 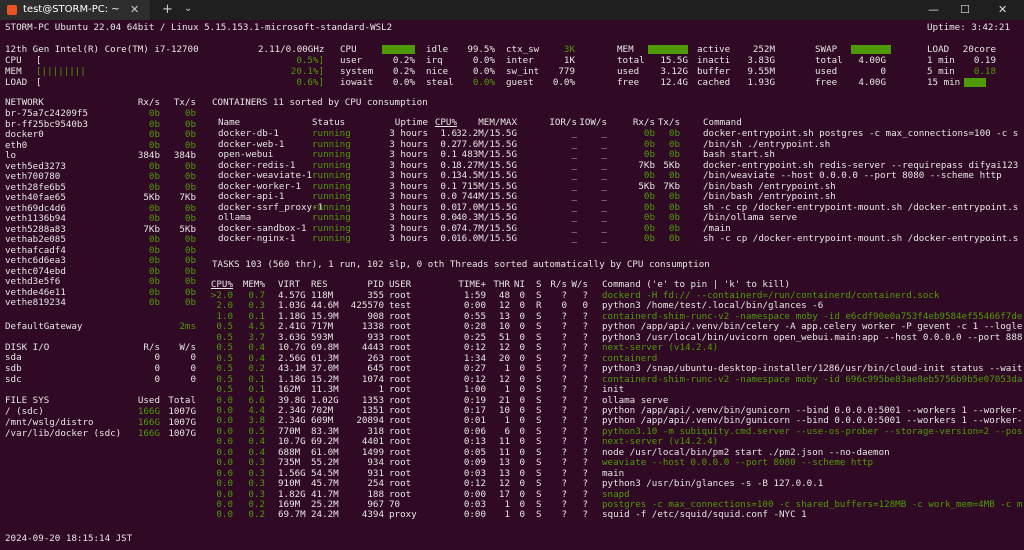 What do you see at coordinates (613, 390) in the screenshot?
I see `process-command: init` at bounding box center [613, 390].